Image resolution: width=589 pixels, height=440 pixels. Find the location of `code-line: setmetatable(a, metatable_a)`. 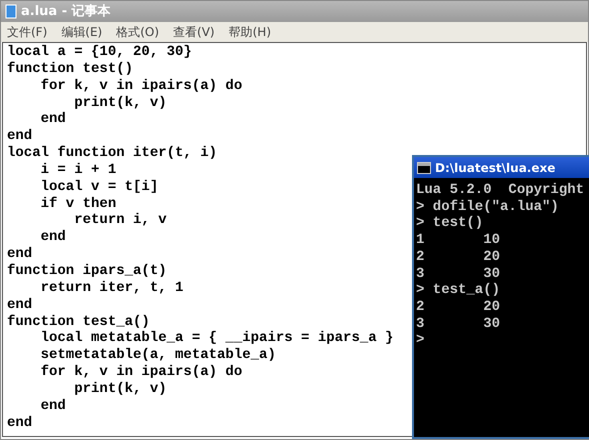

code-line: setmetatable(a, metatable_a) is located at coordinates (158, 355).